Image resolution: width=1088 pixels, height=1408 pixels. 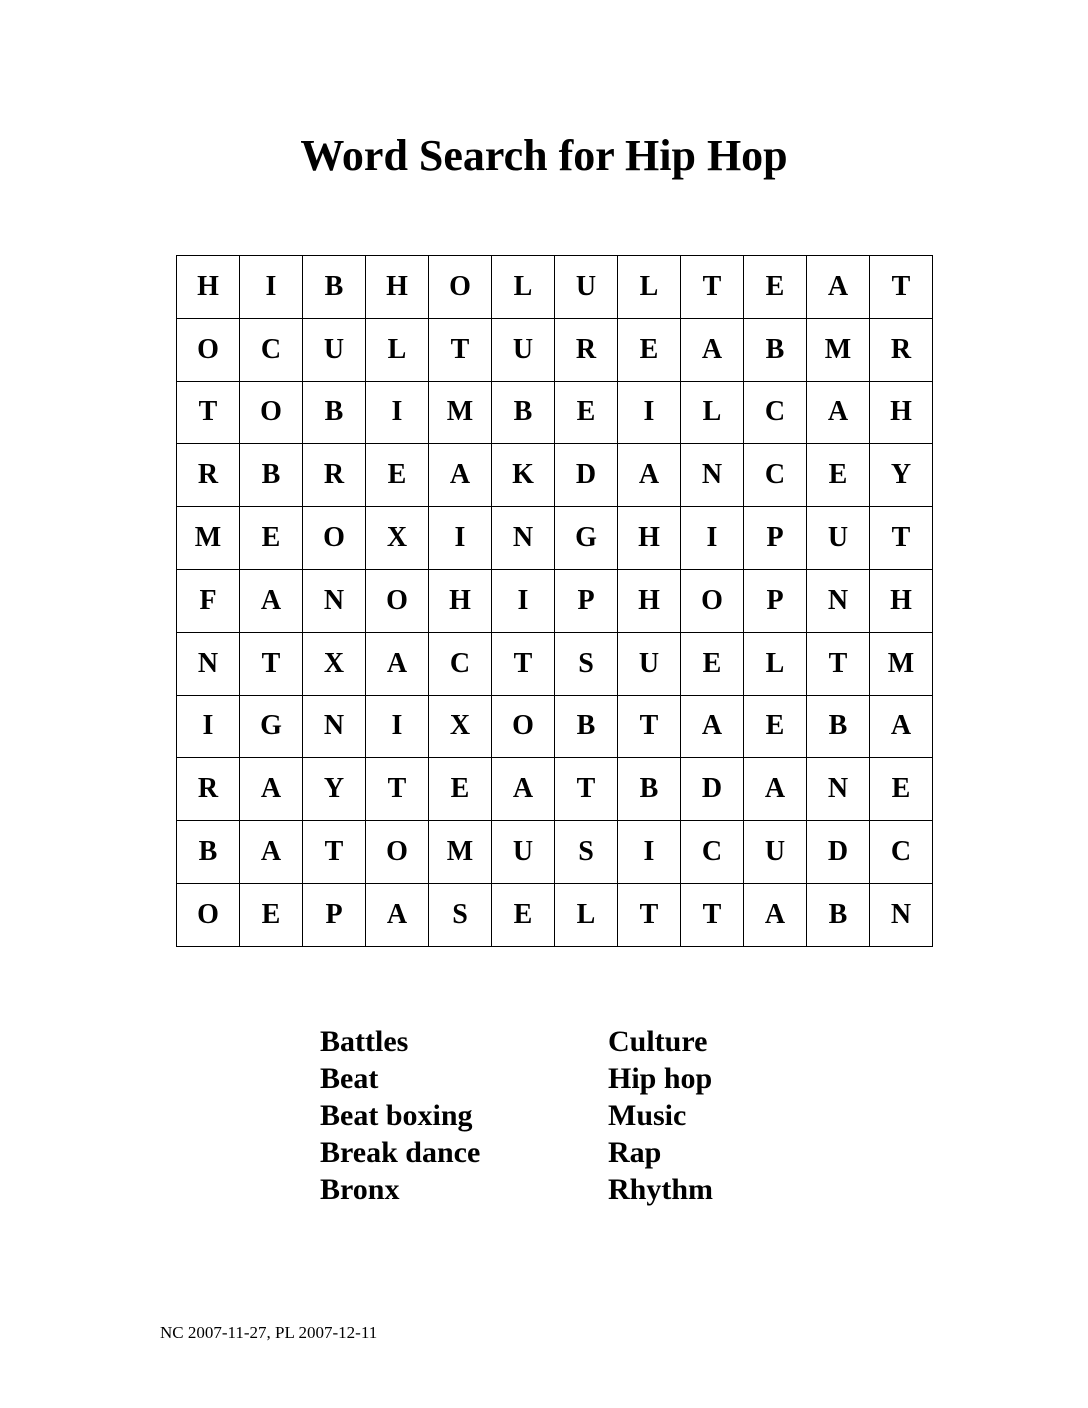 I want to click on word-list-item: Rhythm, so click(x=661, y=1189).